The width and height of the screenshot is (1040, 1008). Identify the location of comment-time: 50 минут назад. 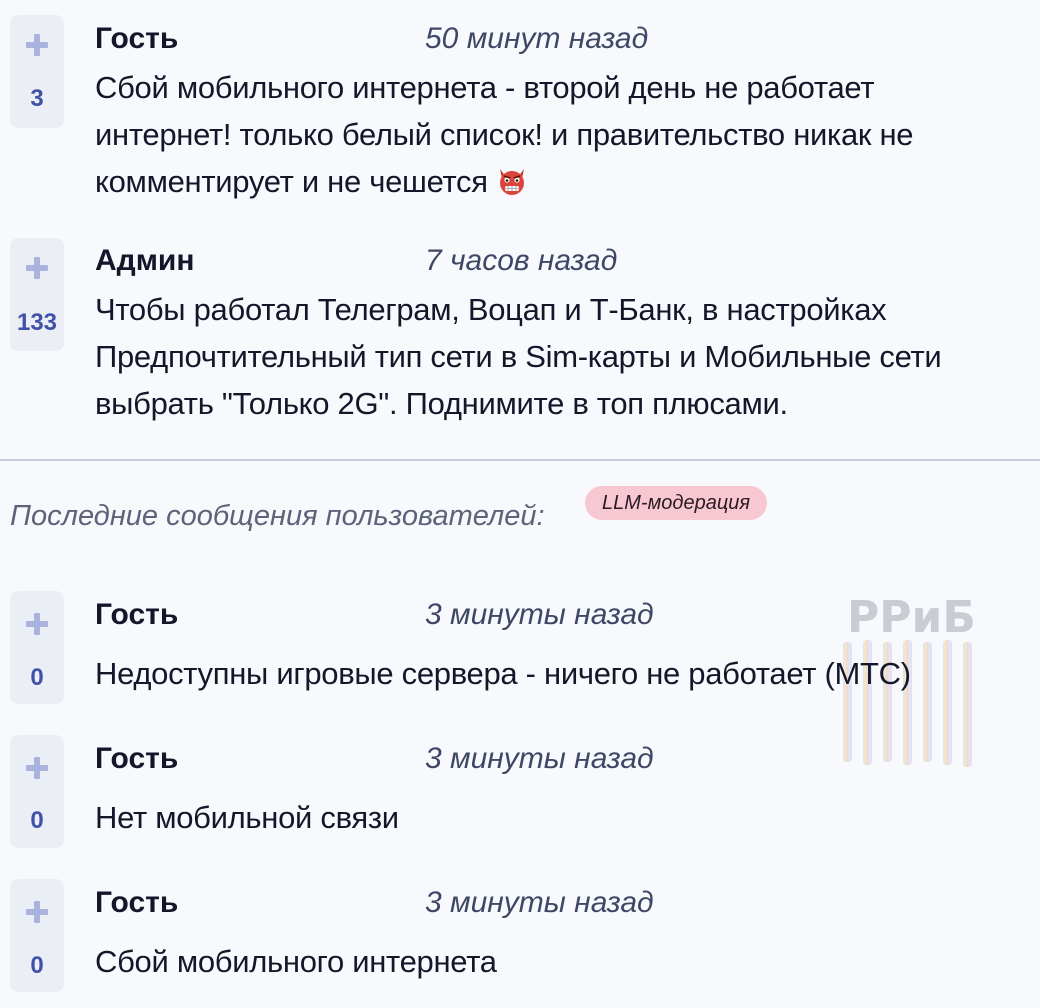
(537, 38).